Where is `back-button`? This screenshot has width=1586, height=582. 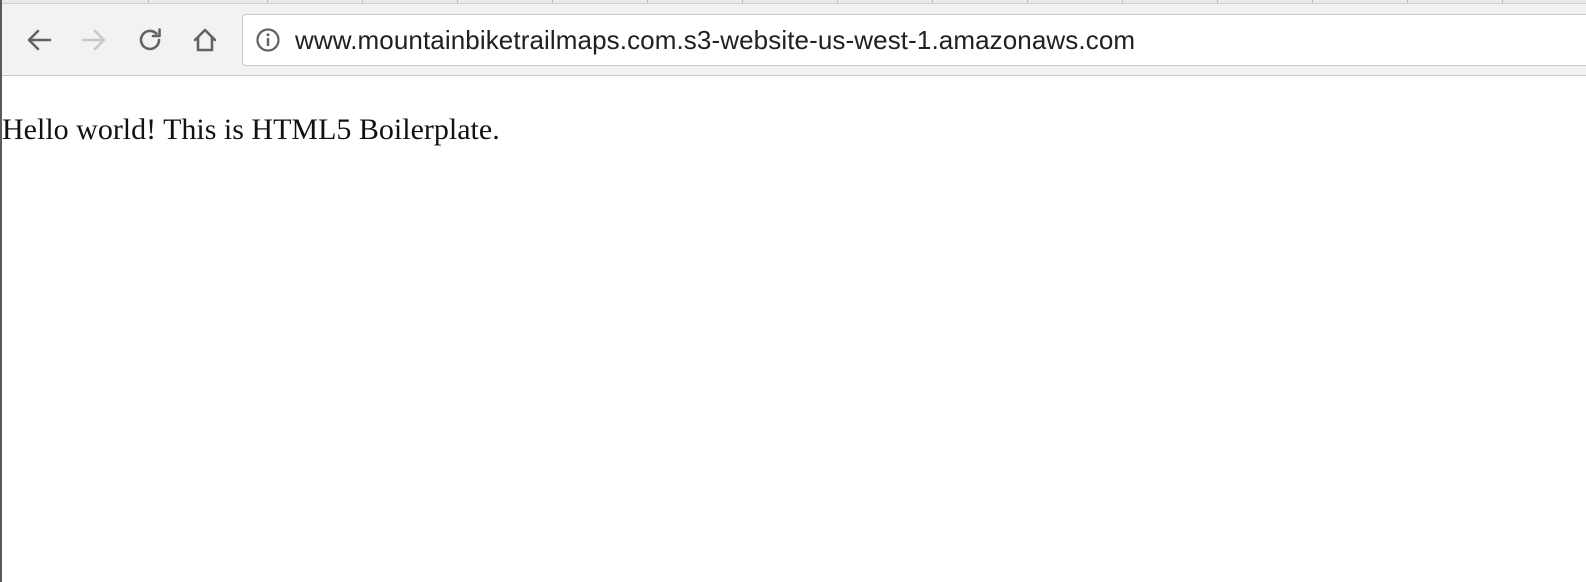
back-button is located at coordinates (39, 40).